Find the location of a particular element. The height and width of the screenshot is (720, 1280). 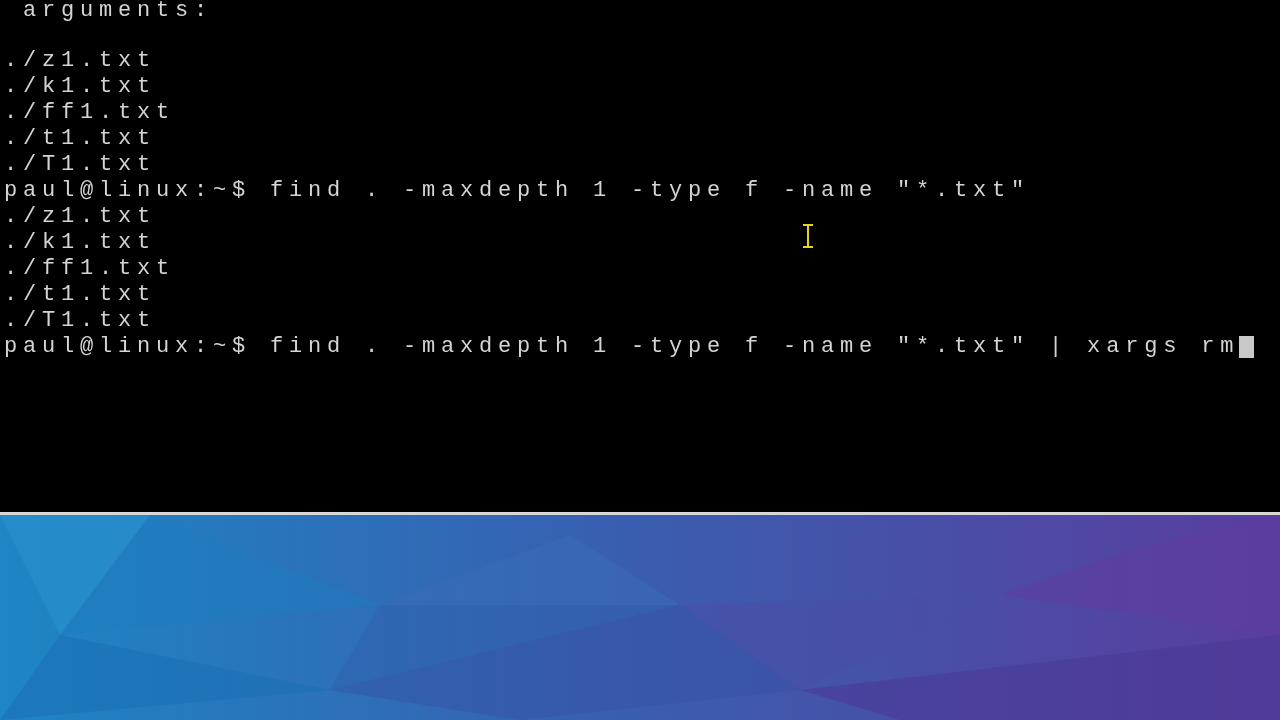

text-cursor-icon is located at coordinates (808, 236).